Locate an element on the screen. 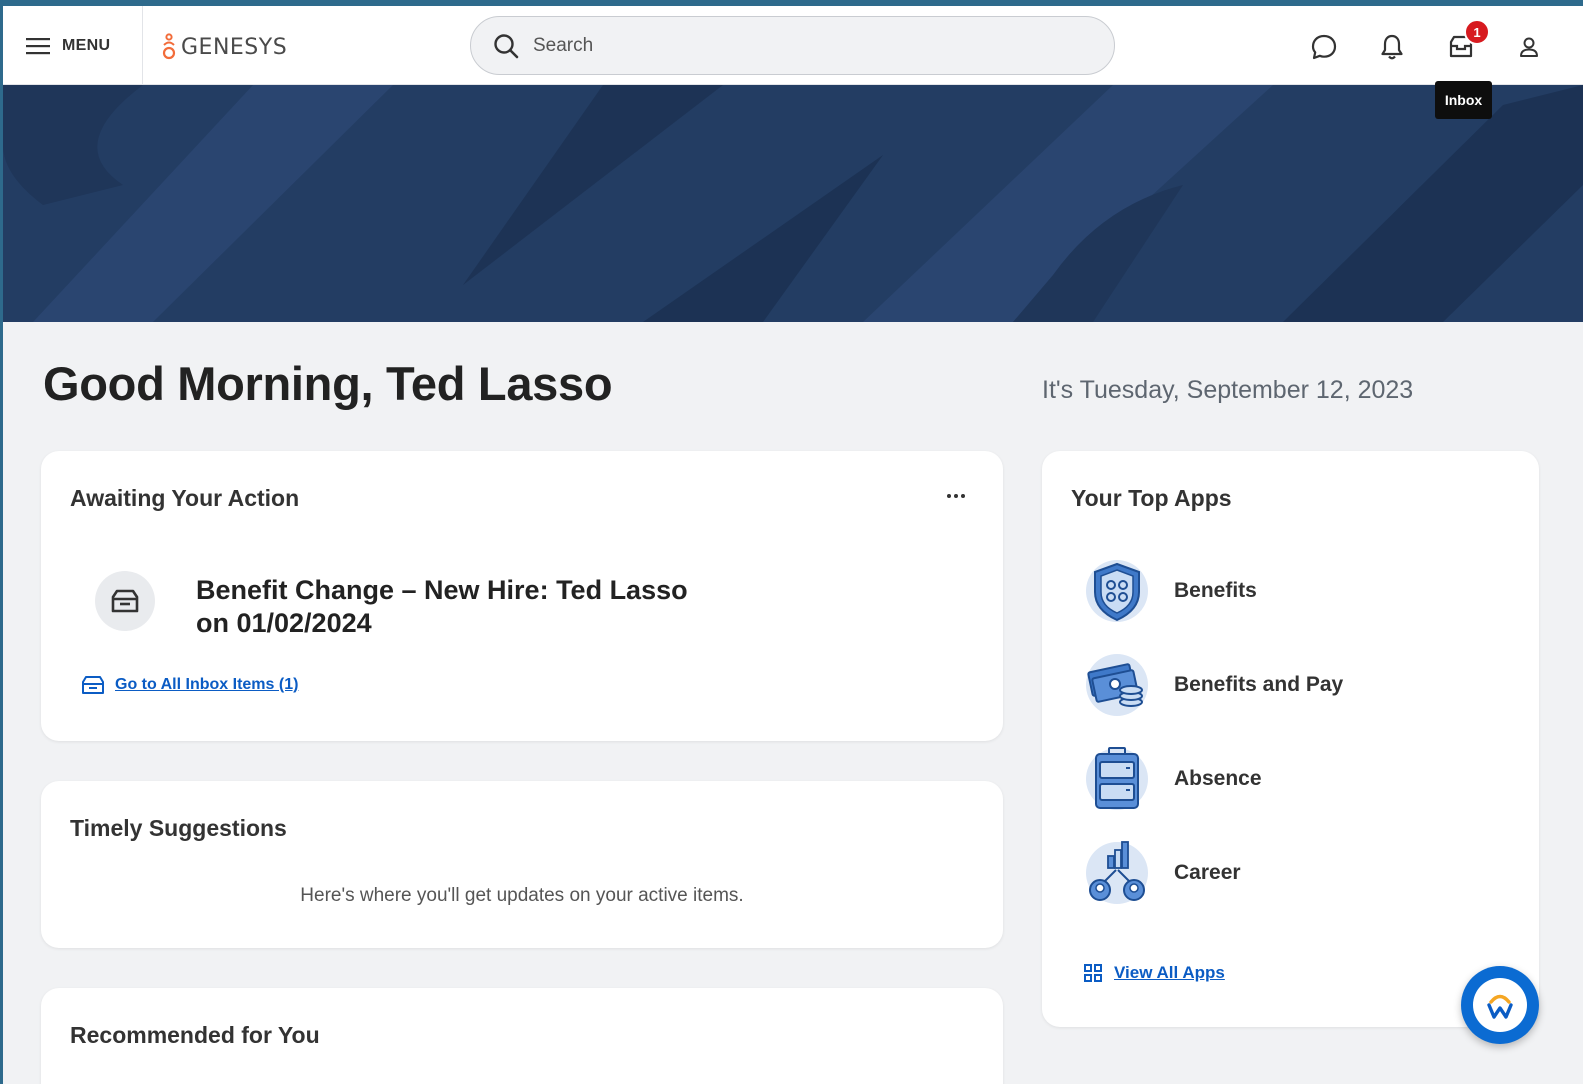 The image size is (1583, 1084). user-icon is located at coordinates (1529, 47).